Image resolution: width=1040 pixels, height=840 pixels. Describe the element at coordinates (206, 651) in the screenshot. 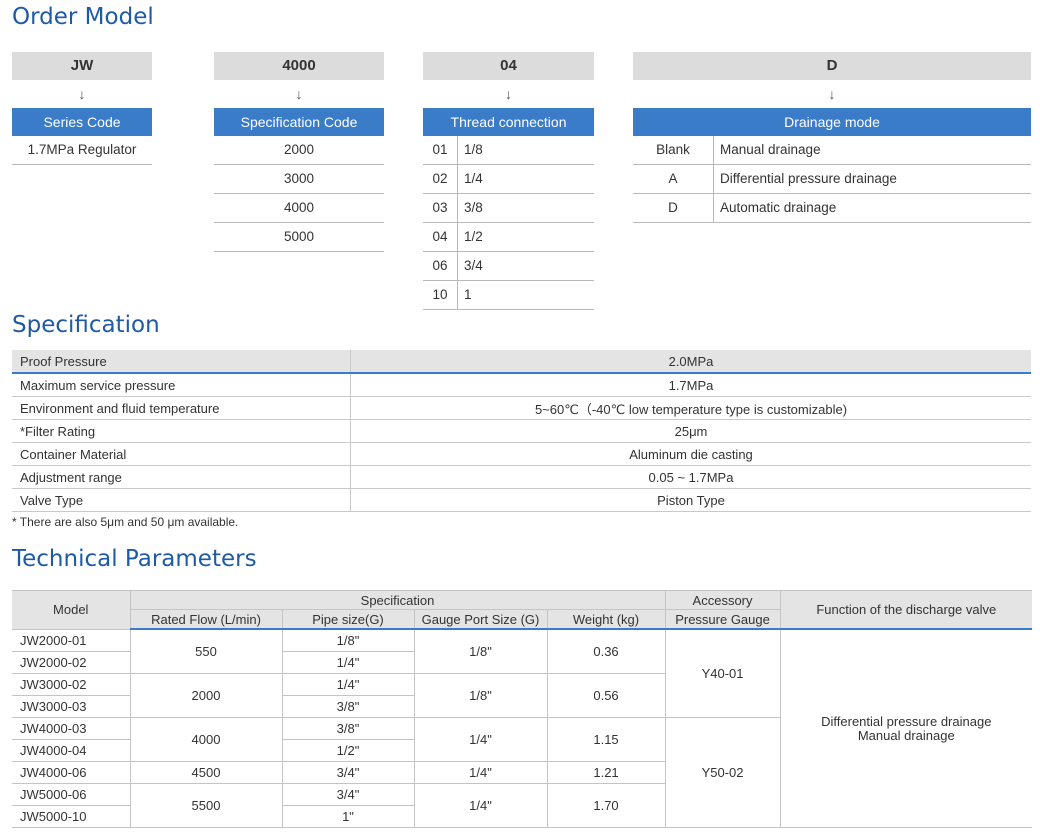

I see `rated-flow-cell: 550` at that location.